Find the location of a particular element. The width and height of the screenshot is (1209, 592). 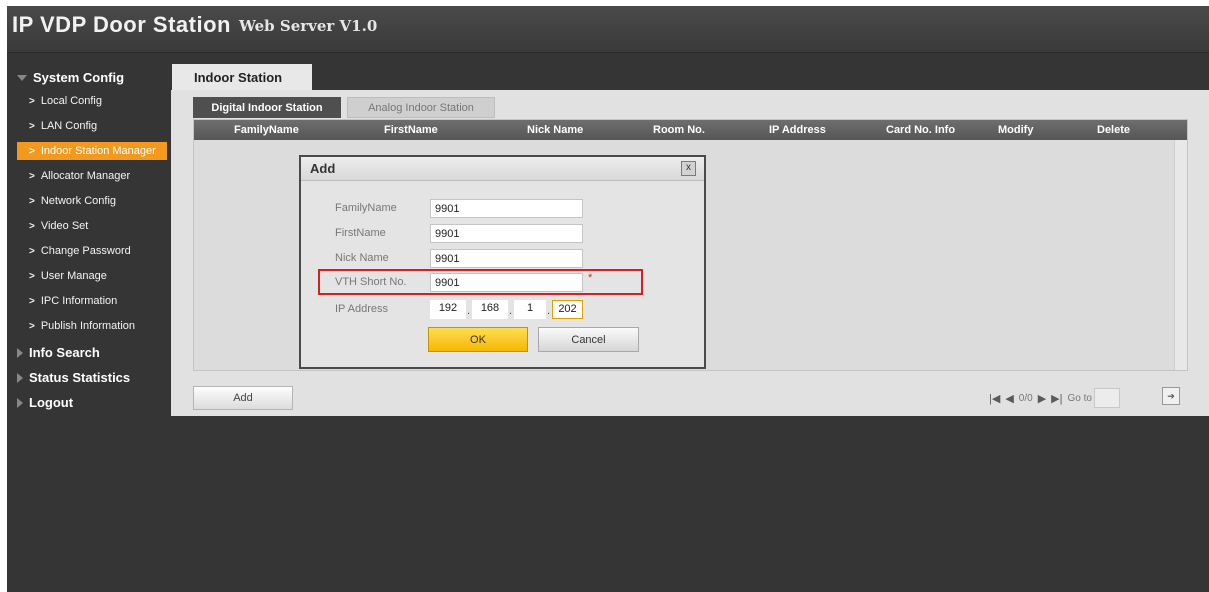

ip-octet-1: 192 is located at coordinates (448, 309).